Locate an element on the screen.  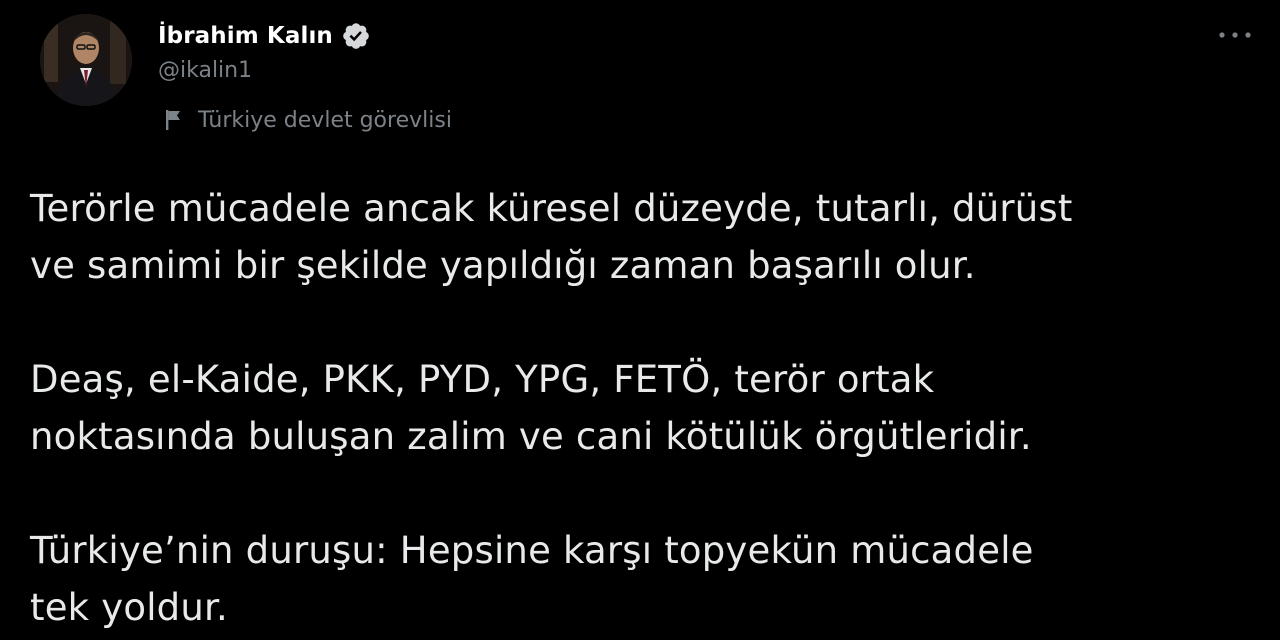
author-display-name: İbrahim Kalın is located at coordinates (245, 36).